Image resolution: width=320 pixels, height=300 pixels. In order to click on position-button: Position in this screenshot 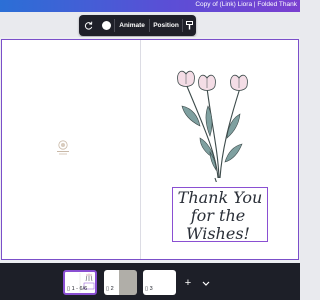, I will do `click(166, 25)`.